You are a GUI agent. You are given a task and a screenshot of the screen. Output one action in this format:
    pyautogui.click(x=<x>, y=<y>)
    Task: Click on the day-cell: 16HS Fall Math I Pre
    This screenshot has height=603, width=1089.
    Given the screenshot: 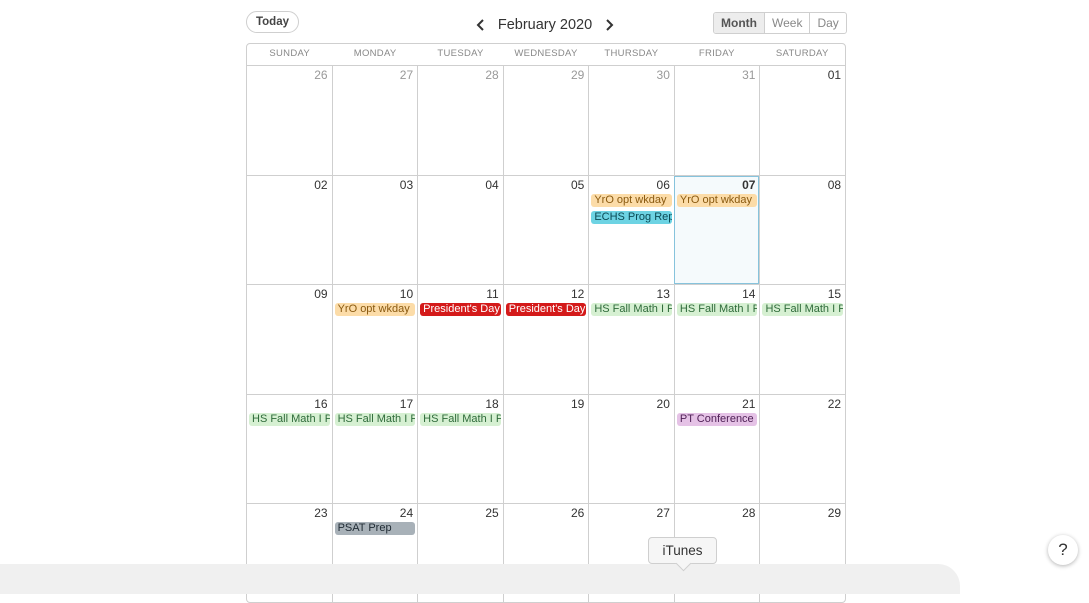 What is the action you would take?
    pyautogui.click(x=289, y=449)
    